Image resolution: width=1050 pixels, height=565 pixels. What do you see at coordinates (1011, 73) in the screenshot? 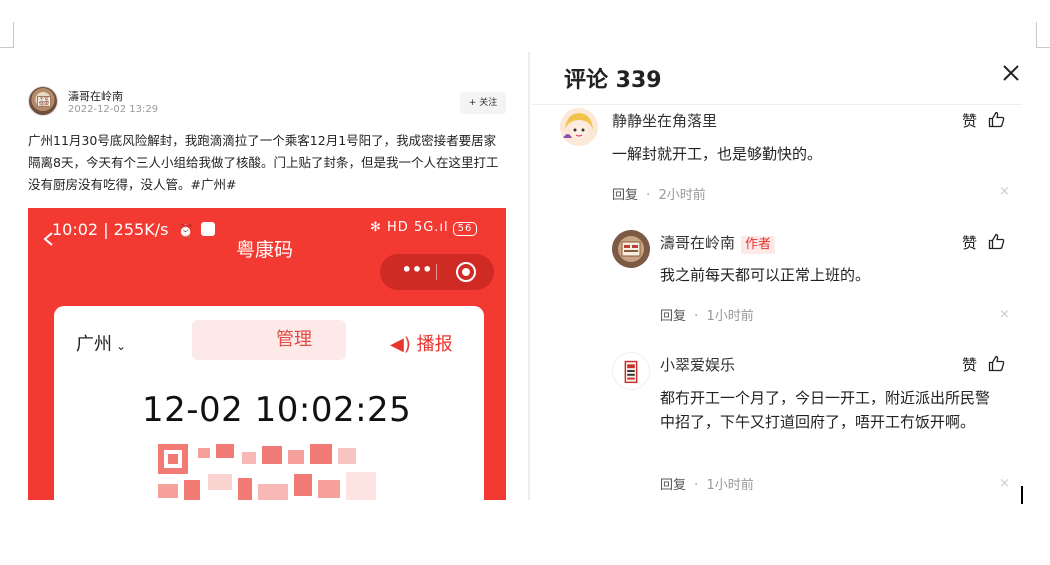
I see `close-icon` at bounding box center [1011, 73].